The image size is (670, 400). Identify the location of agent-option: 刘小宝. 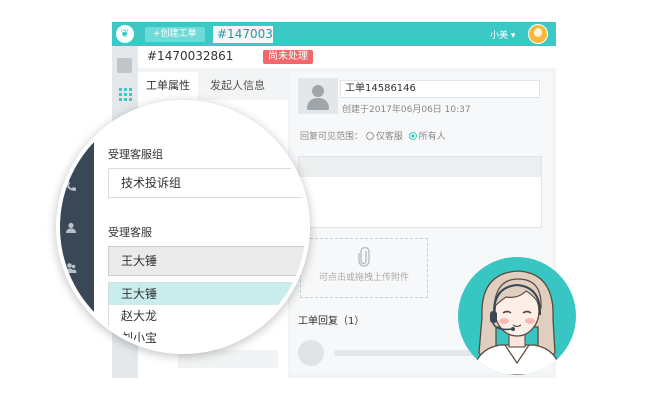
(207, 338).